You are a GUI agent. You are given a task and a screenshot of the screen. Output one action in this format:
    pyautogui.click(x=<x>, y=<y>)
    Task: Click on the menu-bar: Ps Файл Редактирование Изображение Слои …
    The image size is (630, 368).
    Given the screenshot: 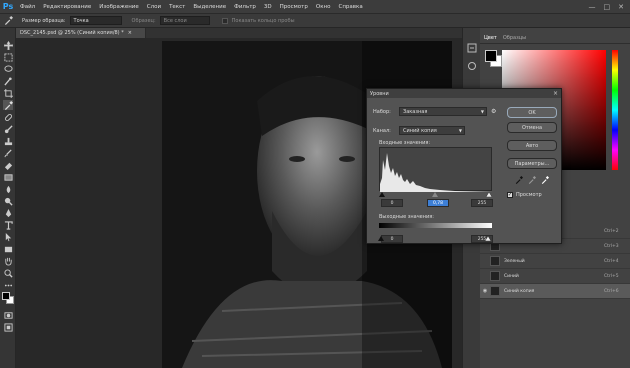 What is the action you would take?
    pyautogui.click(x=315, y=7)
    